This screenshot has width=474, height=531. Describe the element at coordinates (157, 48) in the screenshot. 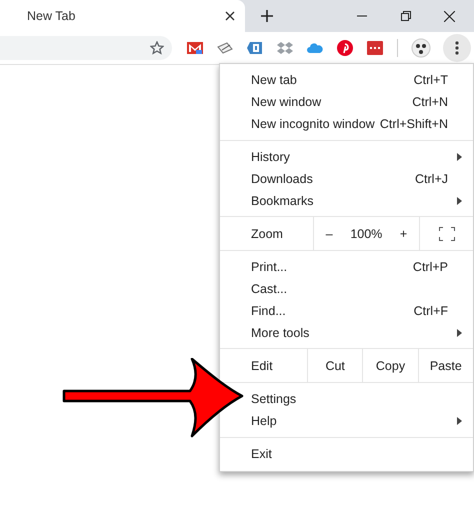

I see `star-icon` at that location.